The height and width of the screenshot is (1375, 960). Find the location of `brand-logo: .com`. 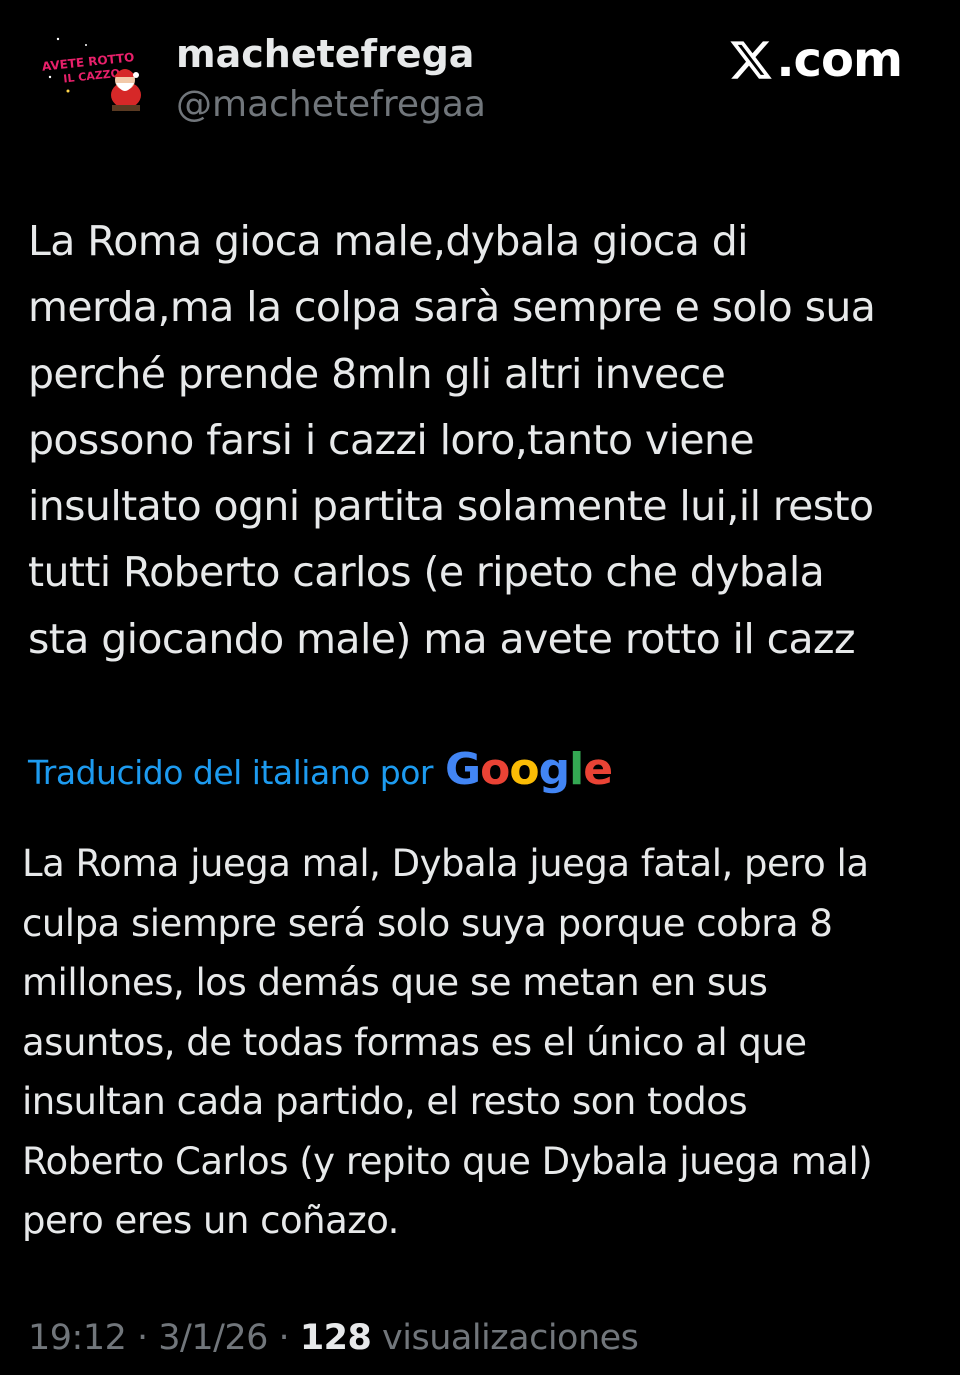

brand-logo: .com is located at coordinates (815, 60).